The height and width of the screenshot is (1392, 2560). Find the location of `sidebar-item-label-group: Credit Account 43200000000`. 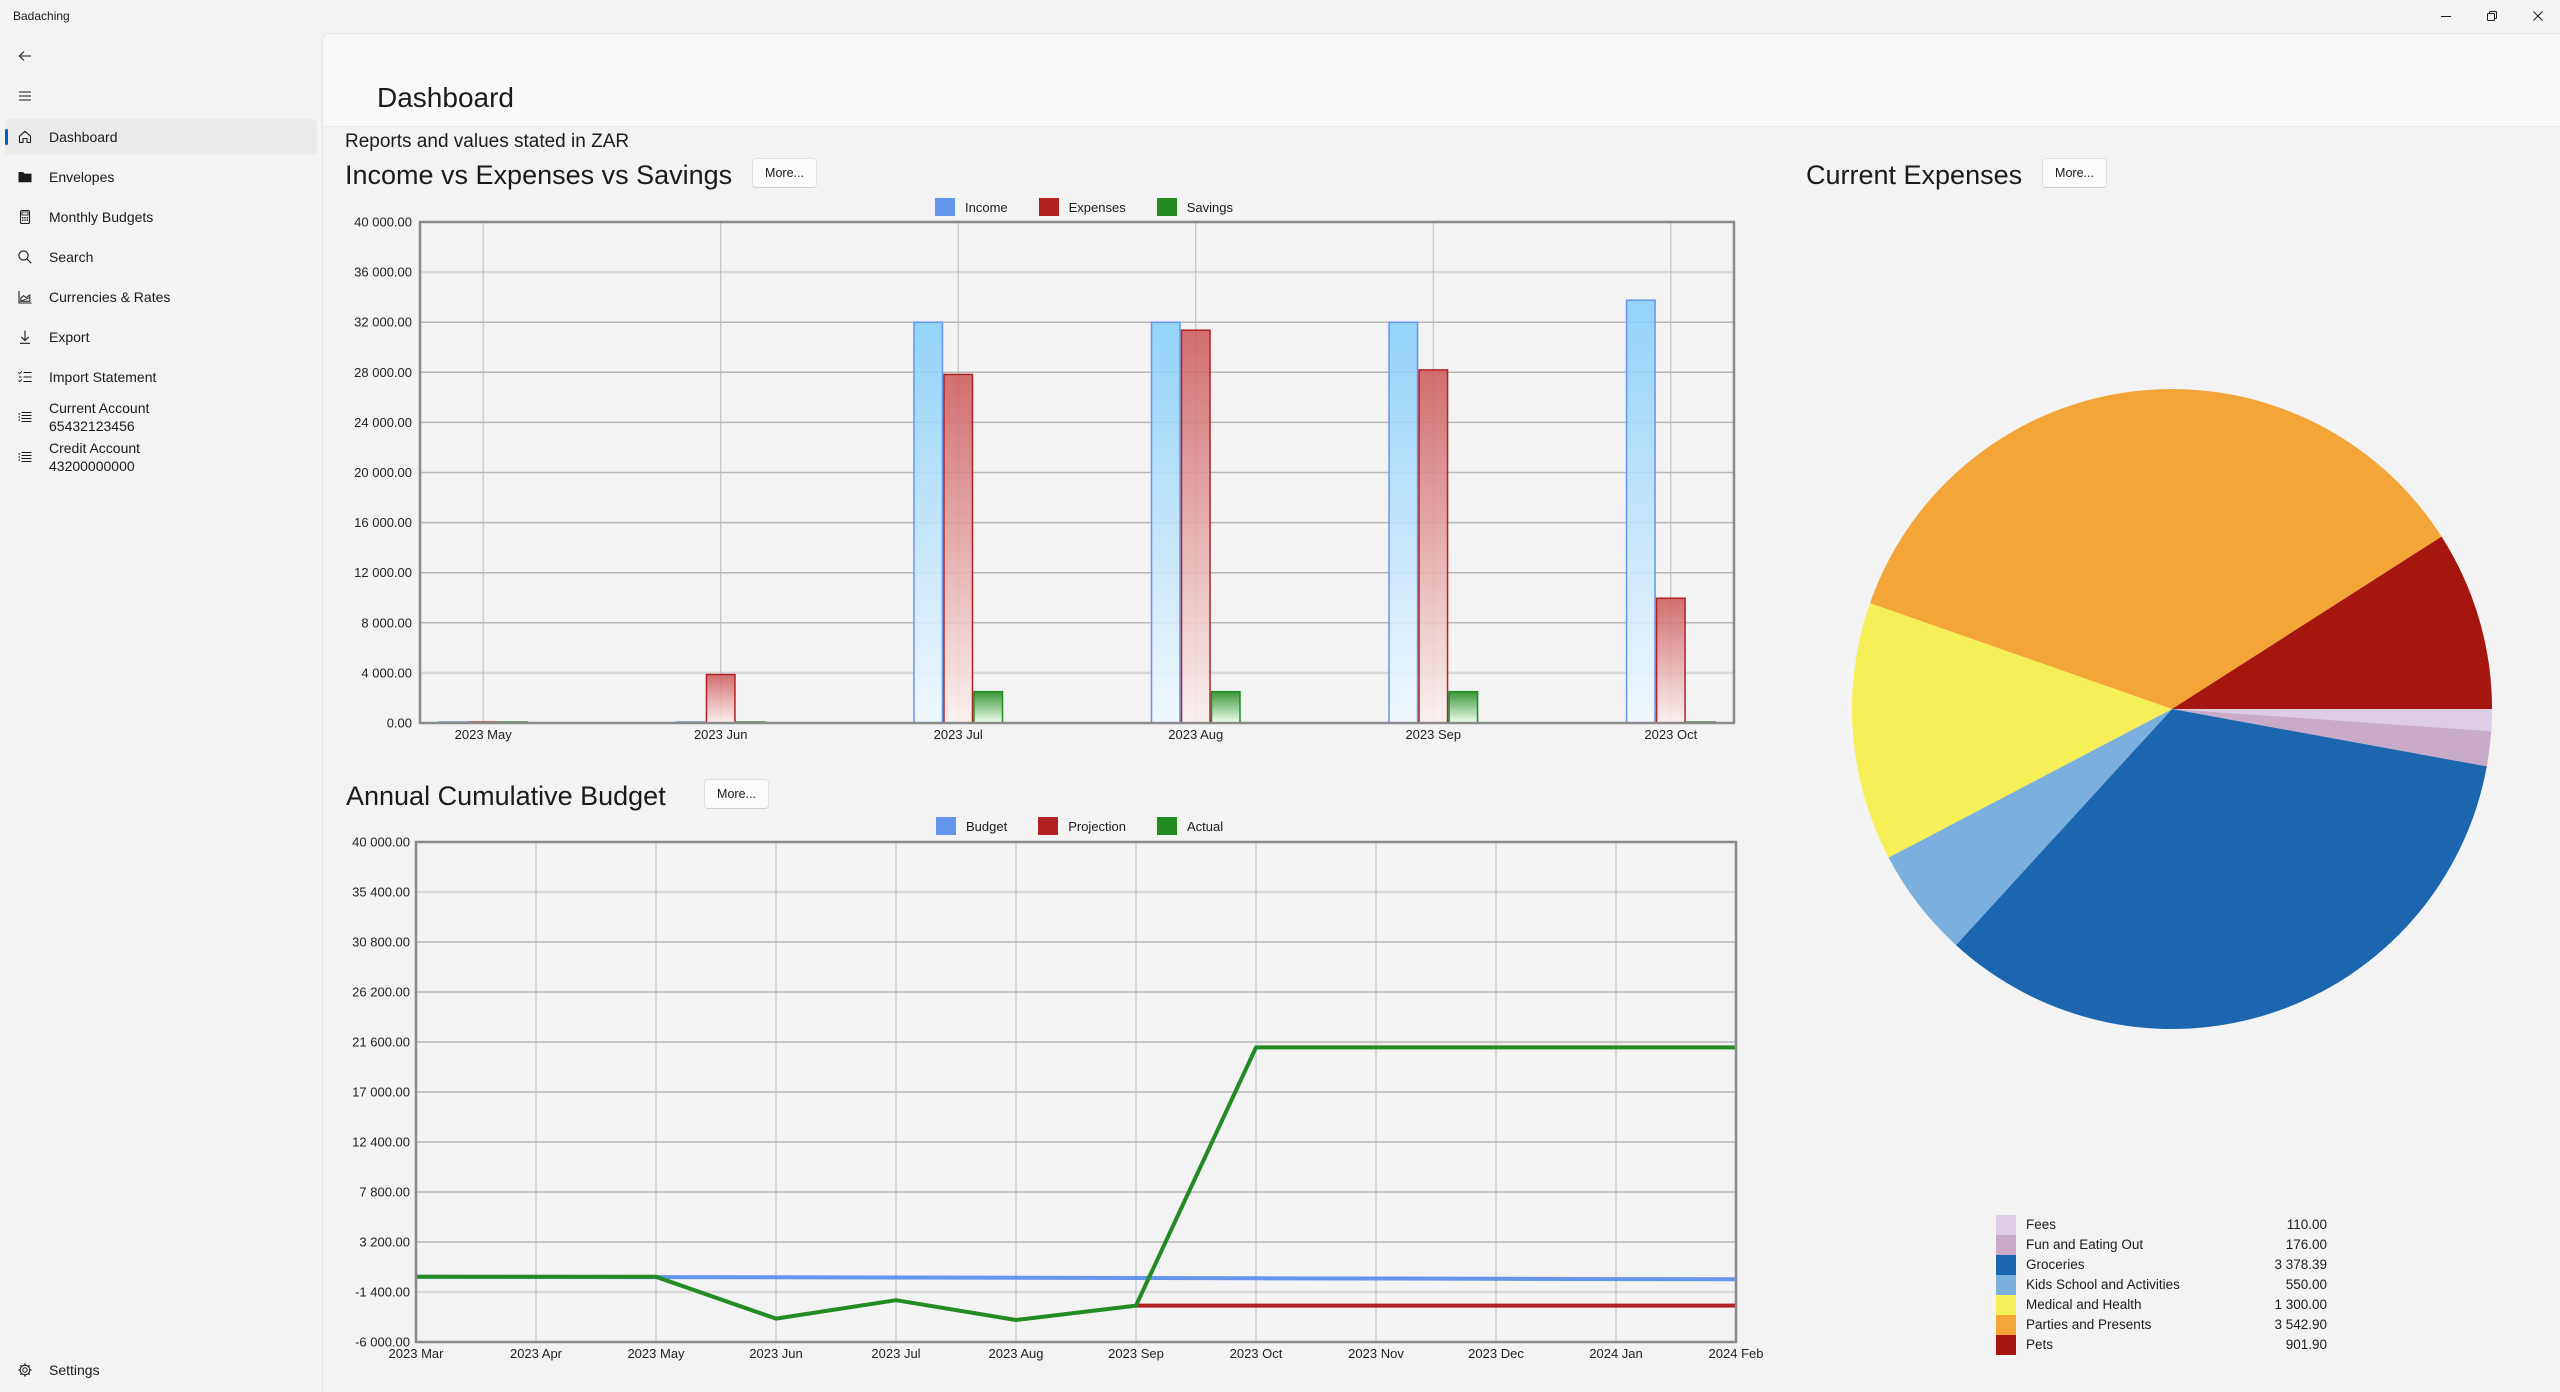

sidebar-item-label-group: Credit Account 43200000000 is located at coordinates (94, 457).